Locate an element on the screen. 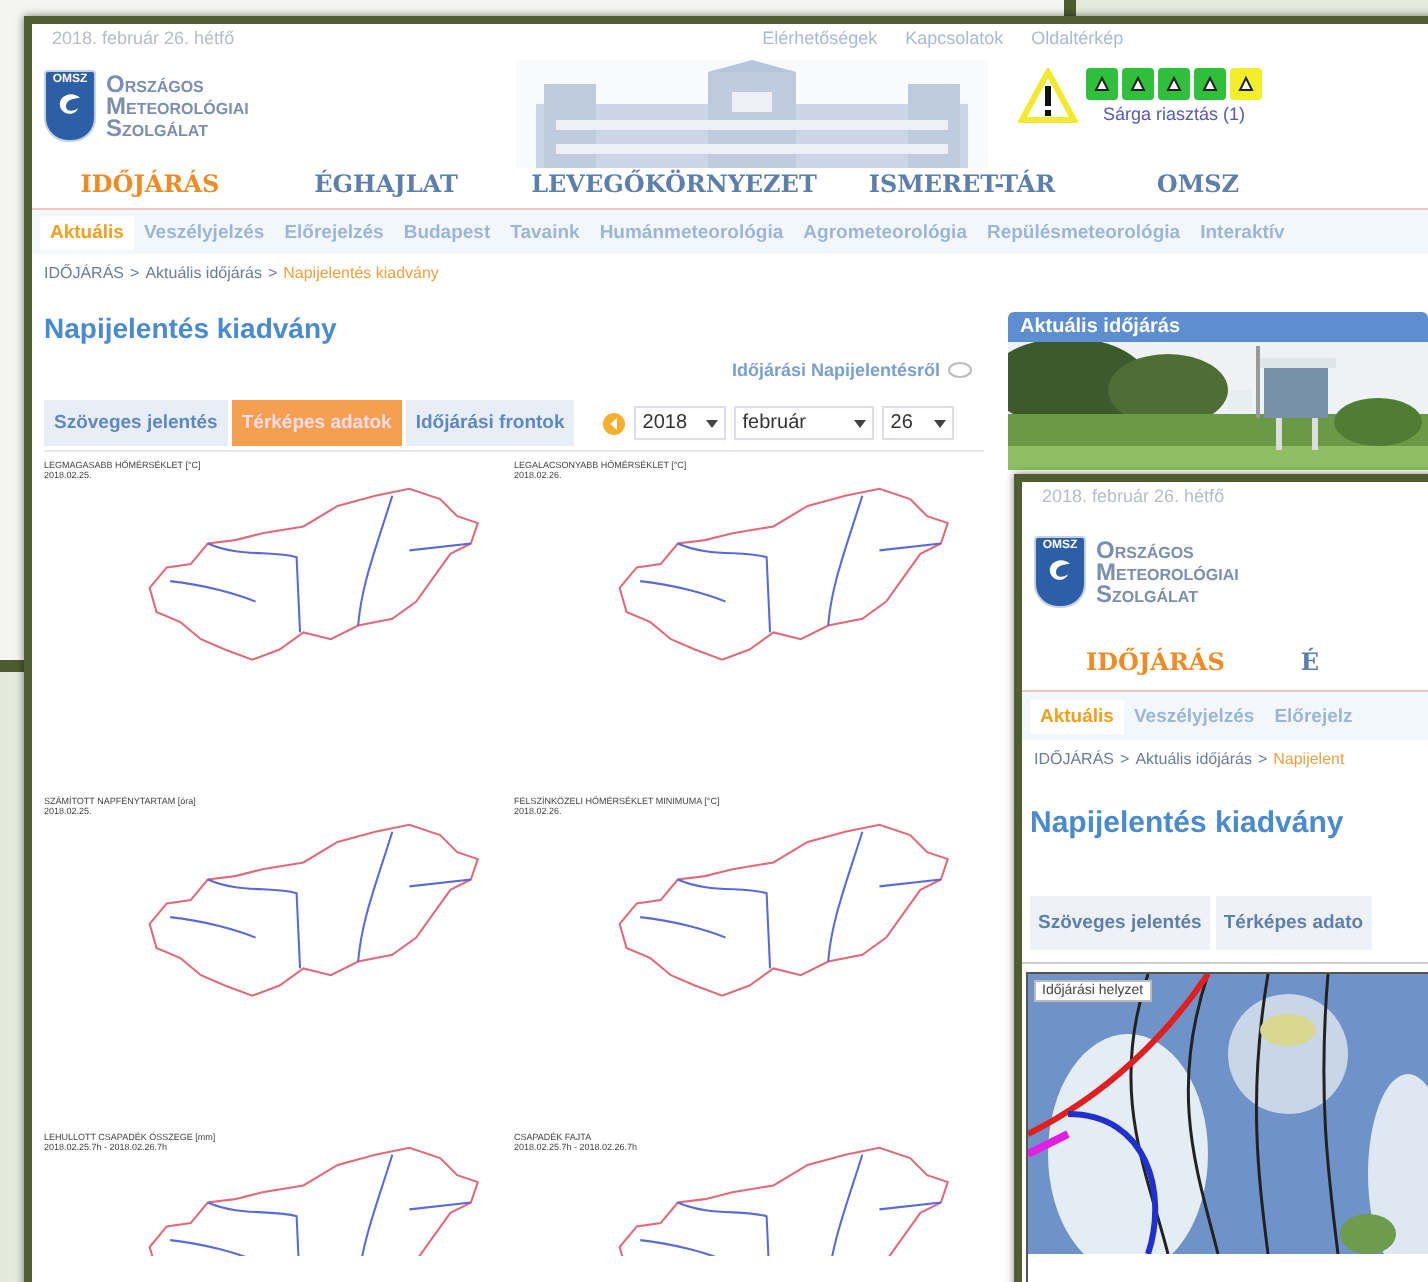 This screenshot has height=1282, width=1428. alert-label: Sárga riasztás (1) is located at coordinates (1174, 114).